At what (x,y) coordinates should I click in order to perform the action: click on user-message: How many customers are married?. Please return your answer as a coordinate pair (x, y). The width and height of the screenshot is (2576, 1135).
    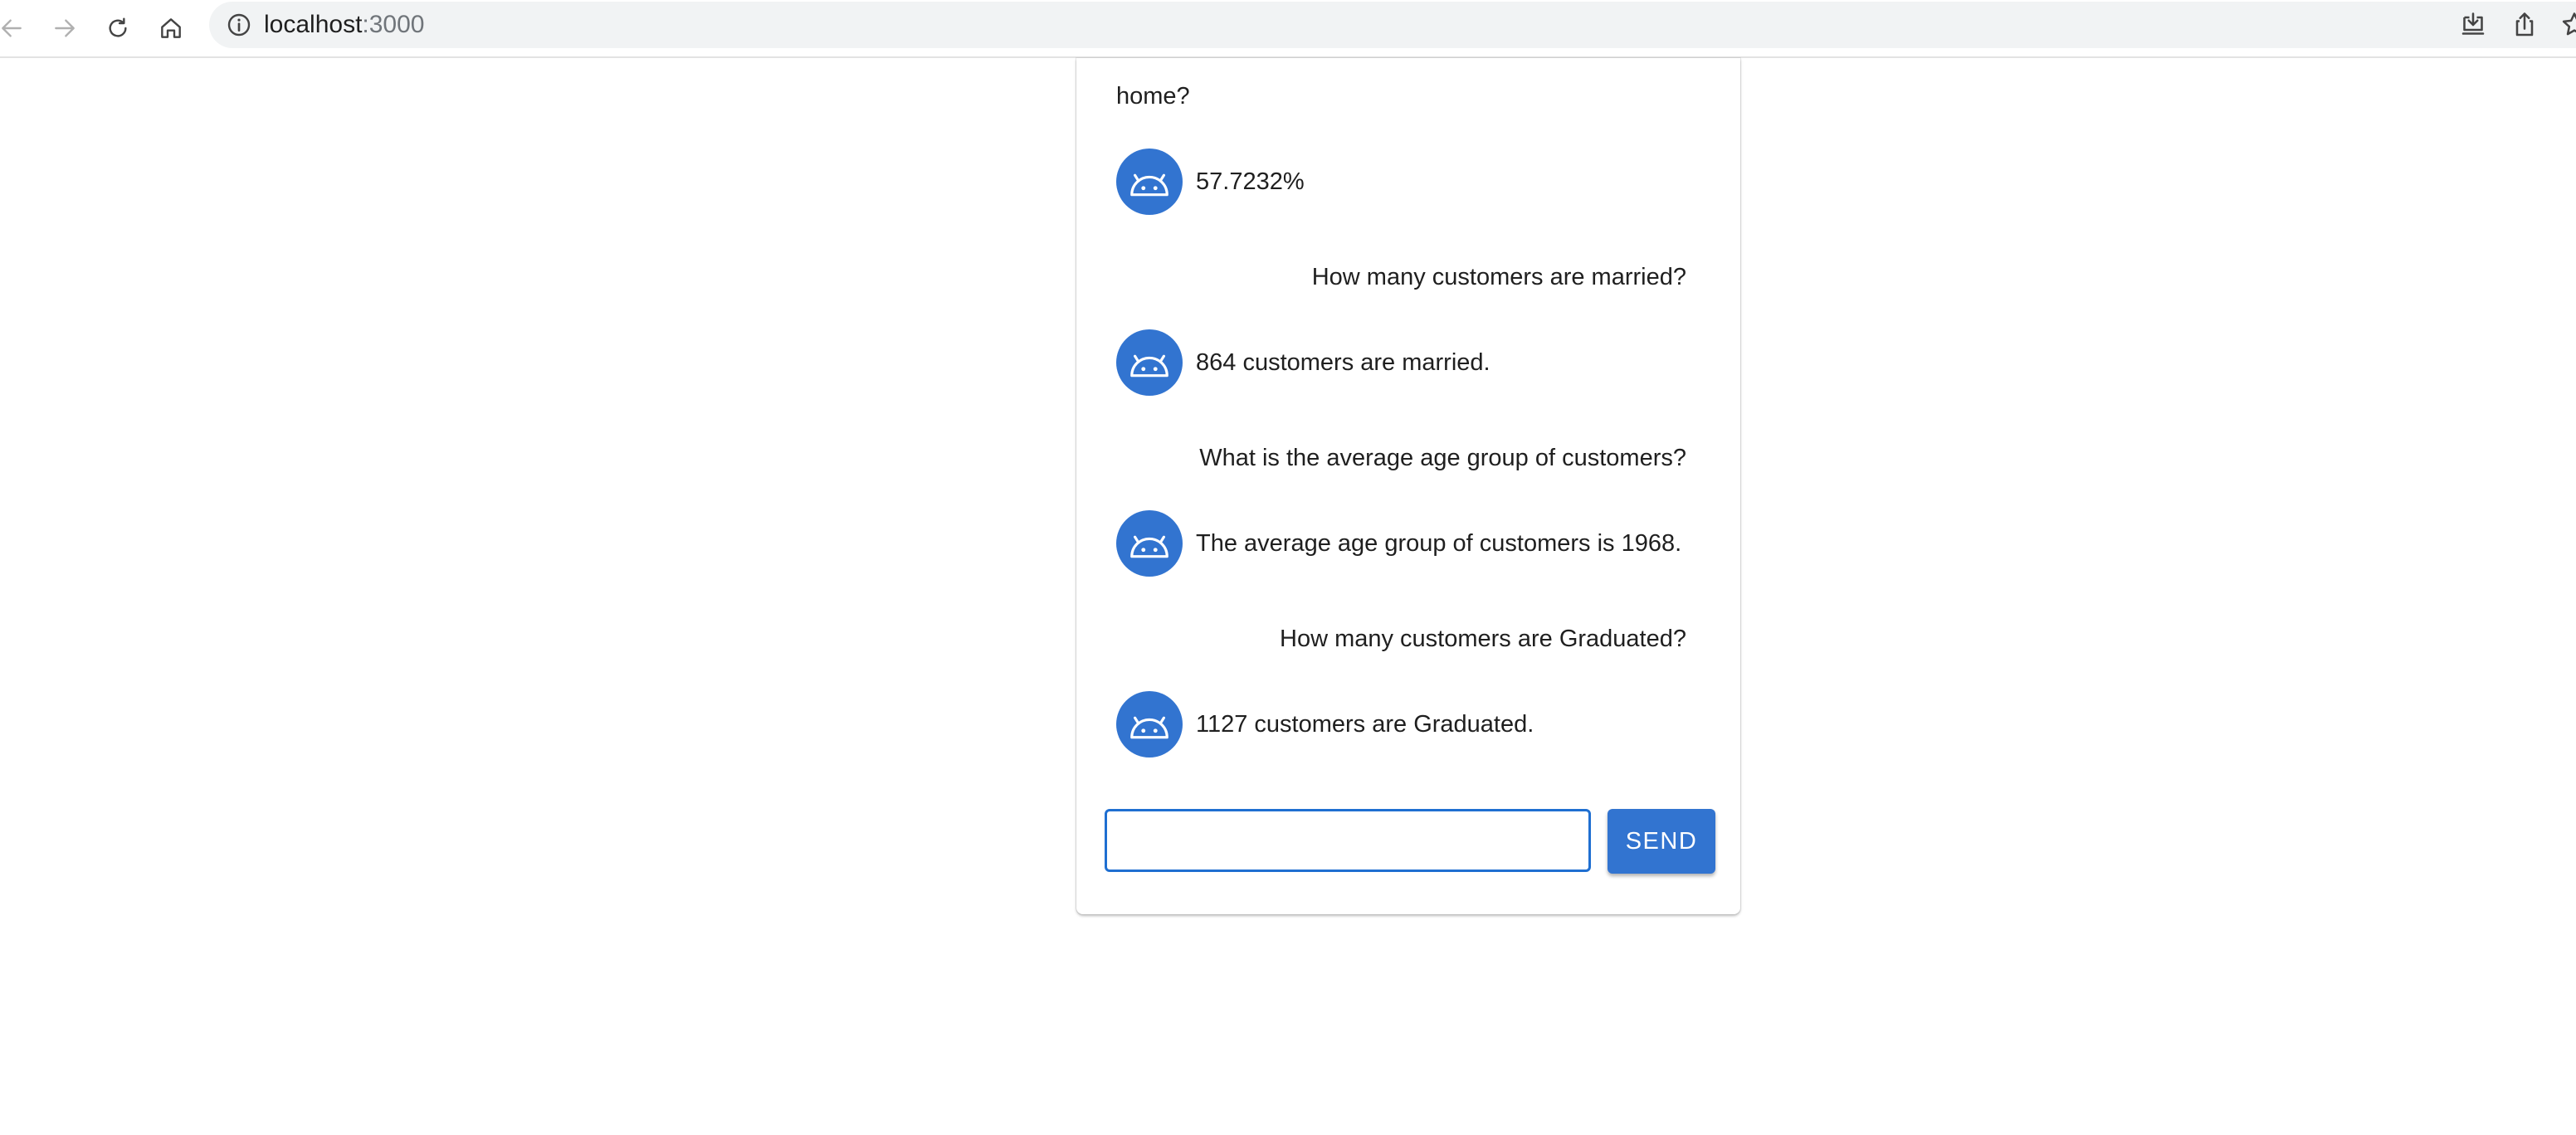
    Looking at the image, I should click on (1499, 277).